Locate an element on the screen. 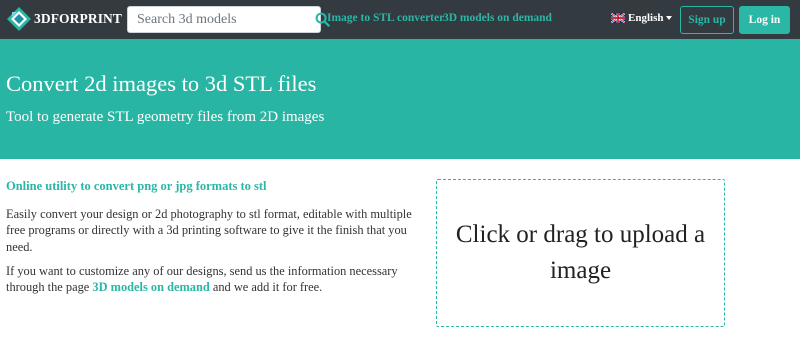 Image resolution: width=800 pixels, height=343 pixels. site-logo: 3DFORPRINT is located at coordinates (64, 19).